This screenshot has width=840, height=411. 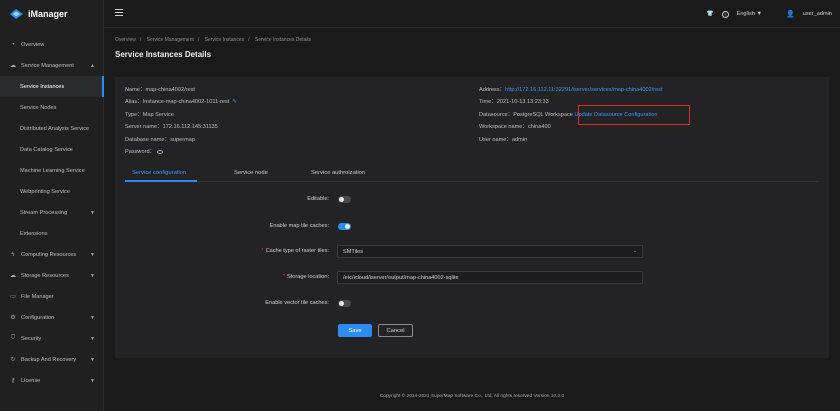 I want to click on gauge-icon: ◔, so click(x=13, y=44).